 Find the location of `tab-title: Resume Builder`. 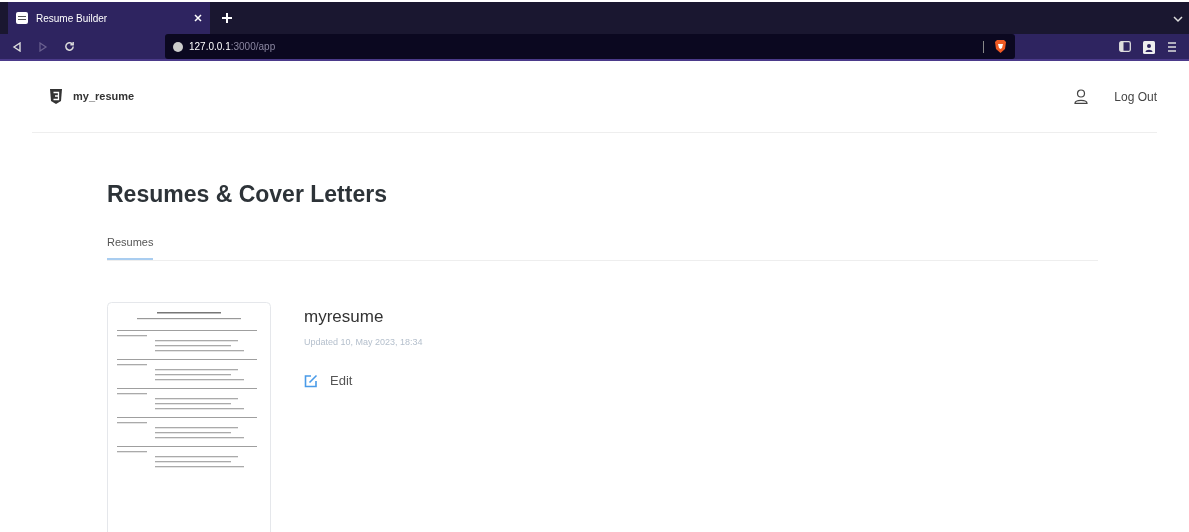

tab-title: Resume Builder is located at coordinates (72, 18).